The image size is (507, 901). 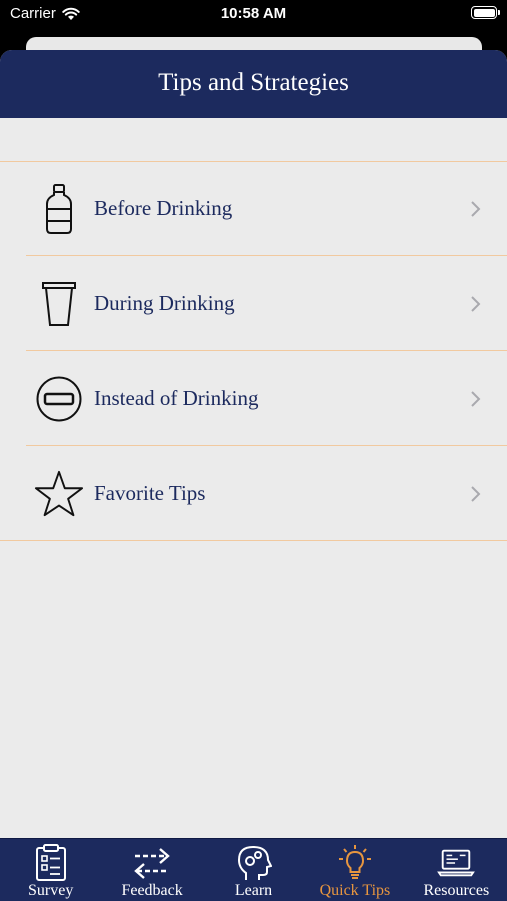 I want to click on cup-icon, so click(x=59, y=304).